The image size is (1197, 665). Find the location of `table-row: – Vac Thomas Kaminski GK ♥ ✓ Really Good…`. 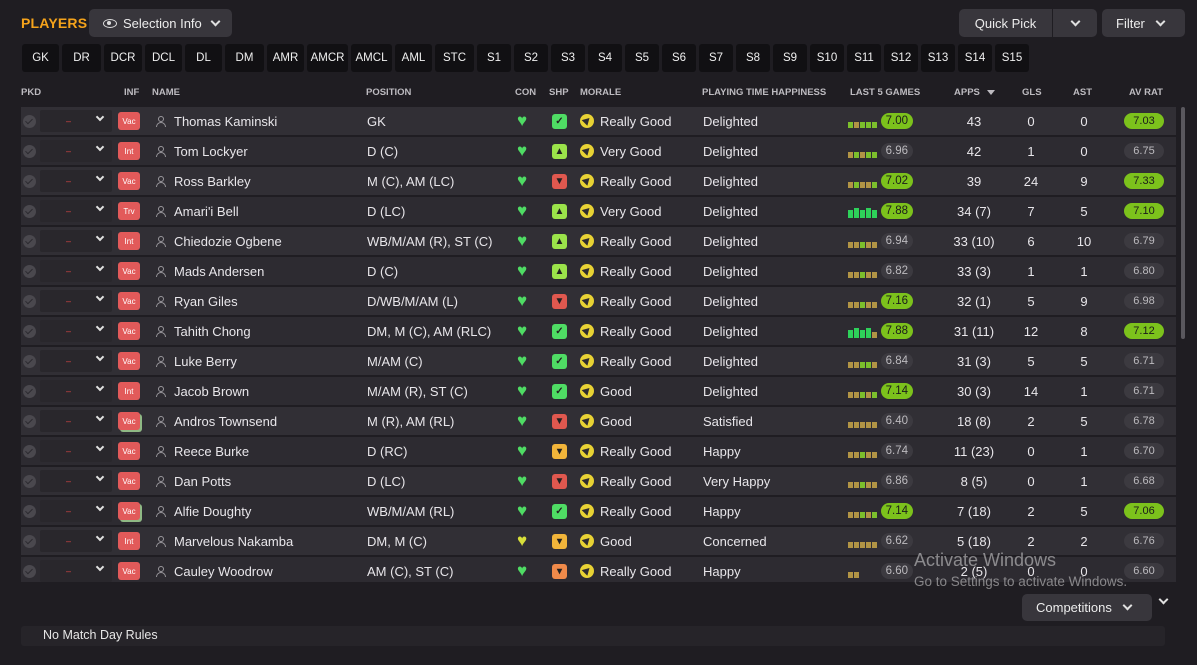

table-row: – Vac Thomas Kaminski GK ♥ ✓ Really Good… is located at coordinates (598, 121).